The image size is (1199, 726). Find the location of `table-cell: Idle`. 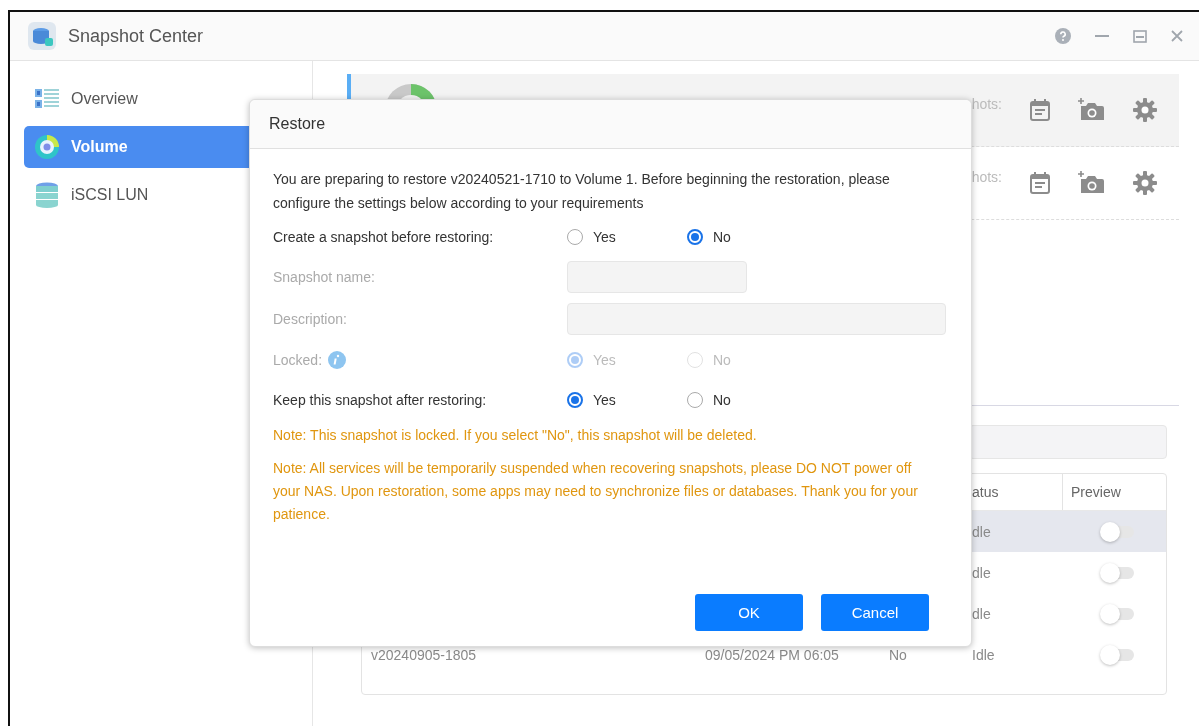

table-cell: Idle is located at coordinates (983, 654).